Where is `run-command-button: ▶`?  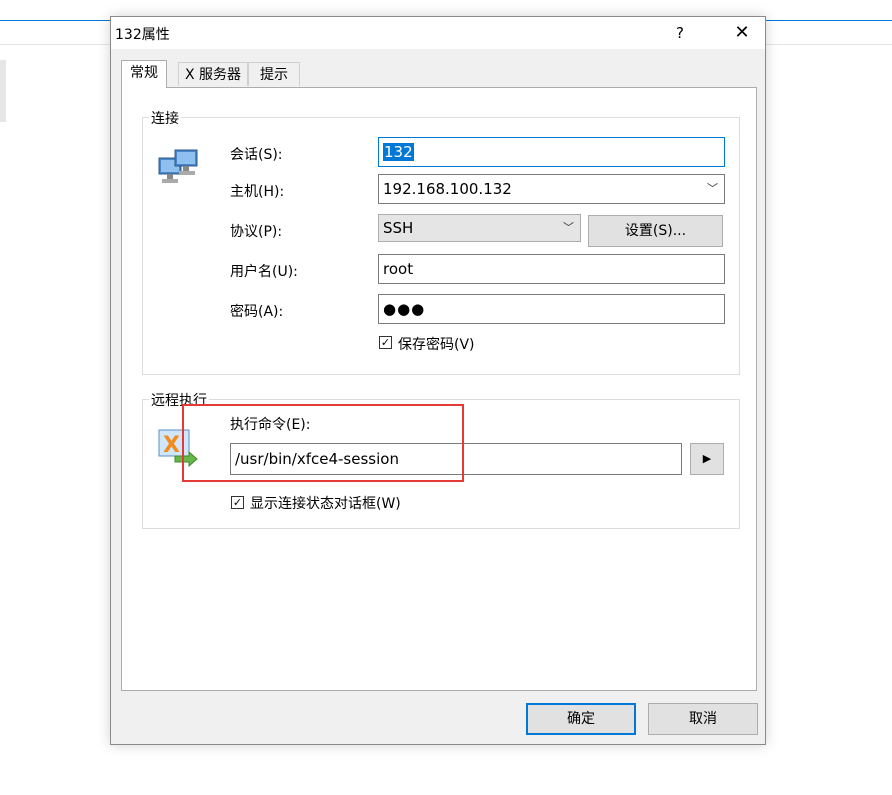
run-command-button: ▶ is located at coordinates (707, 459).